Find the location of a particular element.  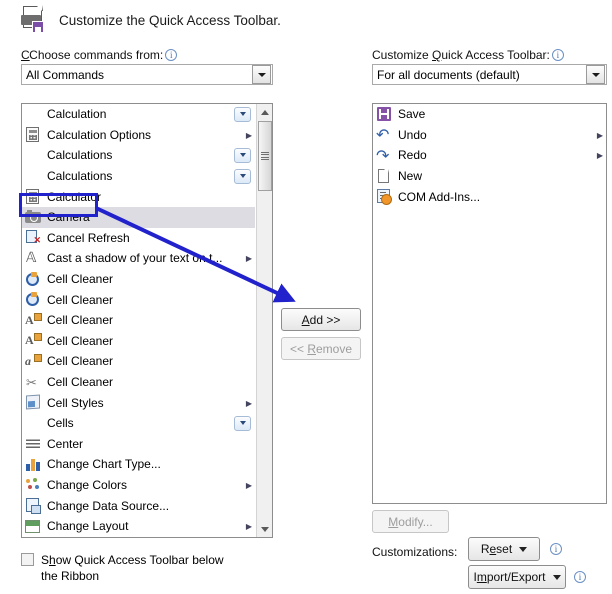

command-list-item-row-label: Center is located at coordinates (65, 443).